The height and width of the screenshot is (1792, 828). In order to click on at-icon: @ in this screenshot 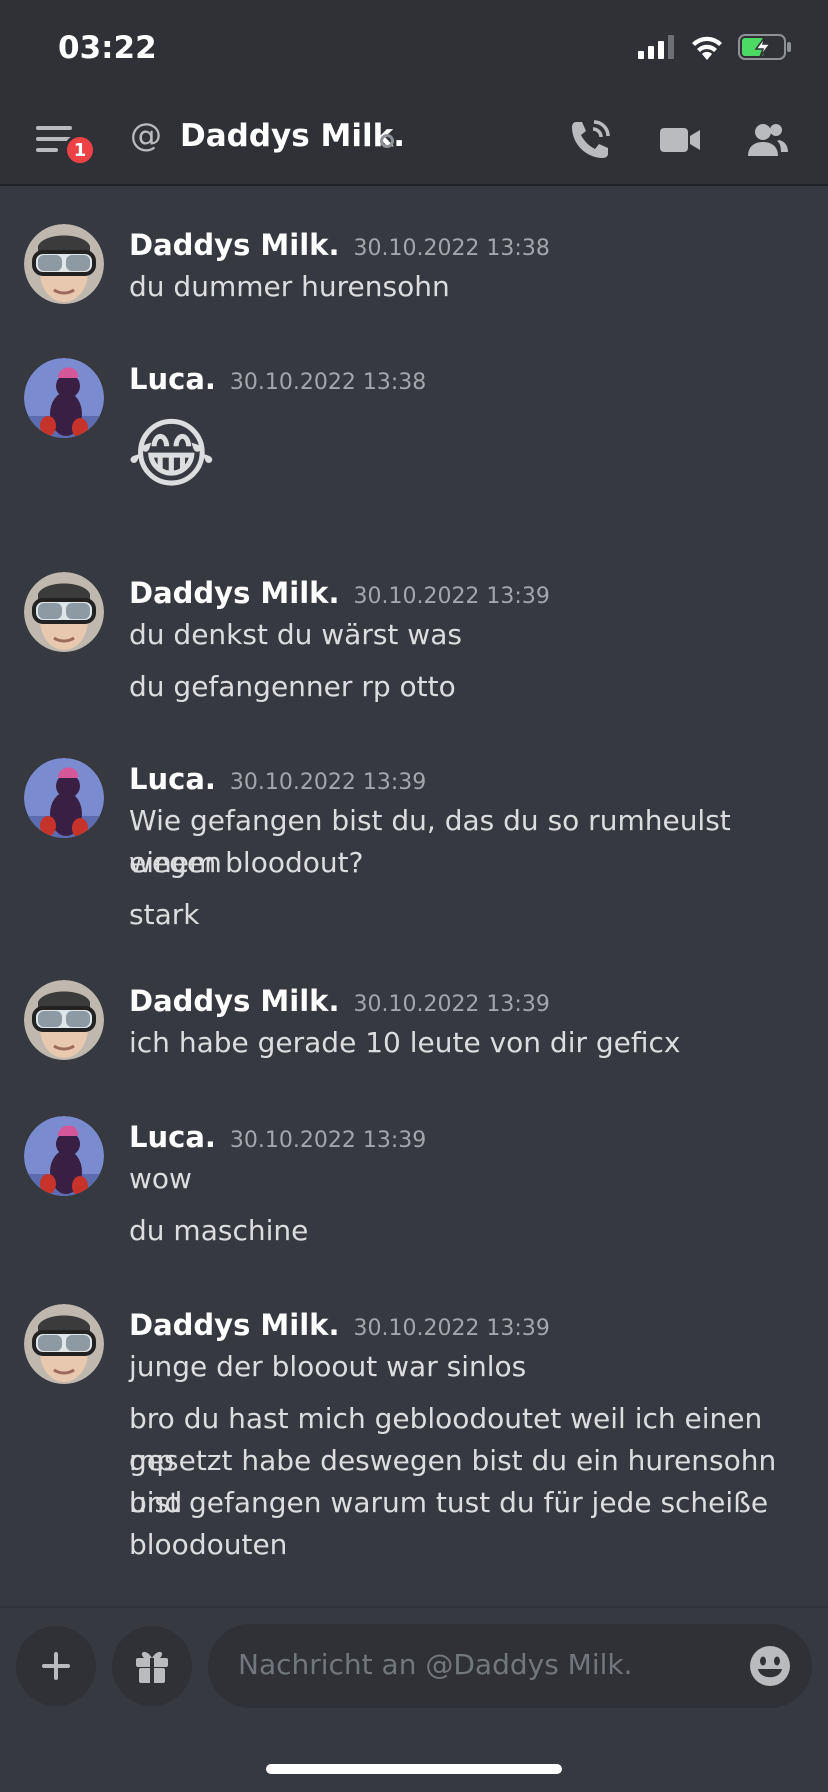, I will do `click(146, 135)`.